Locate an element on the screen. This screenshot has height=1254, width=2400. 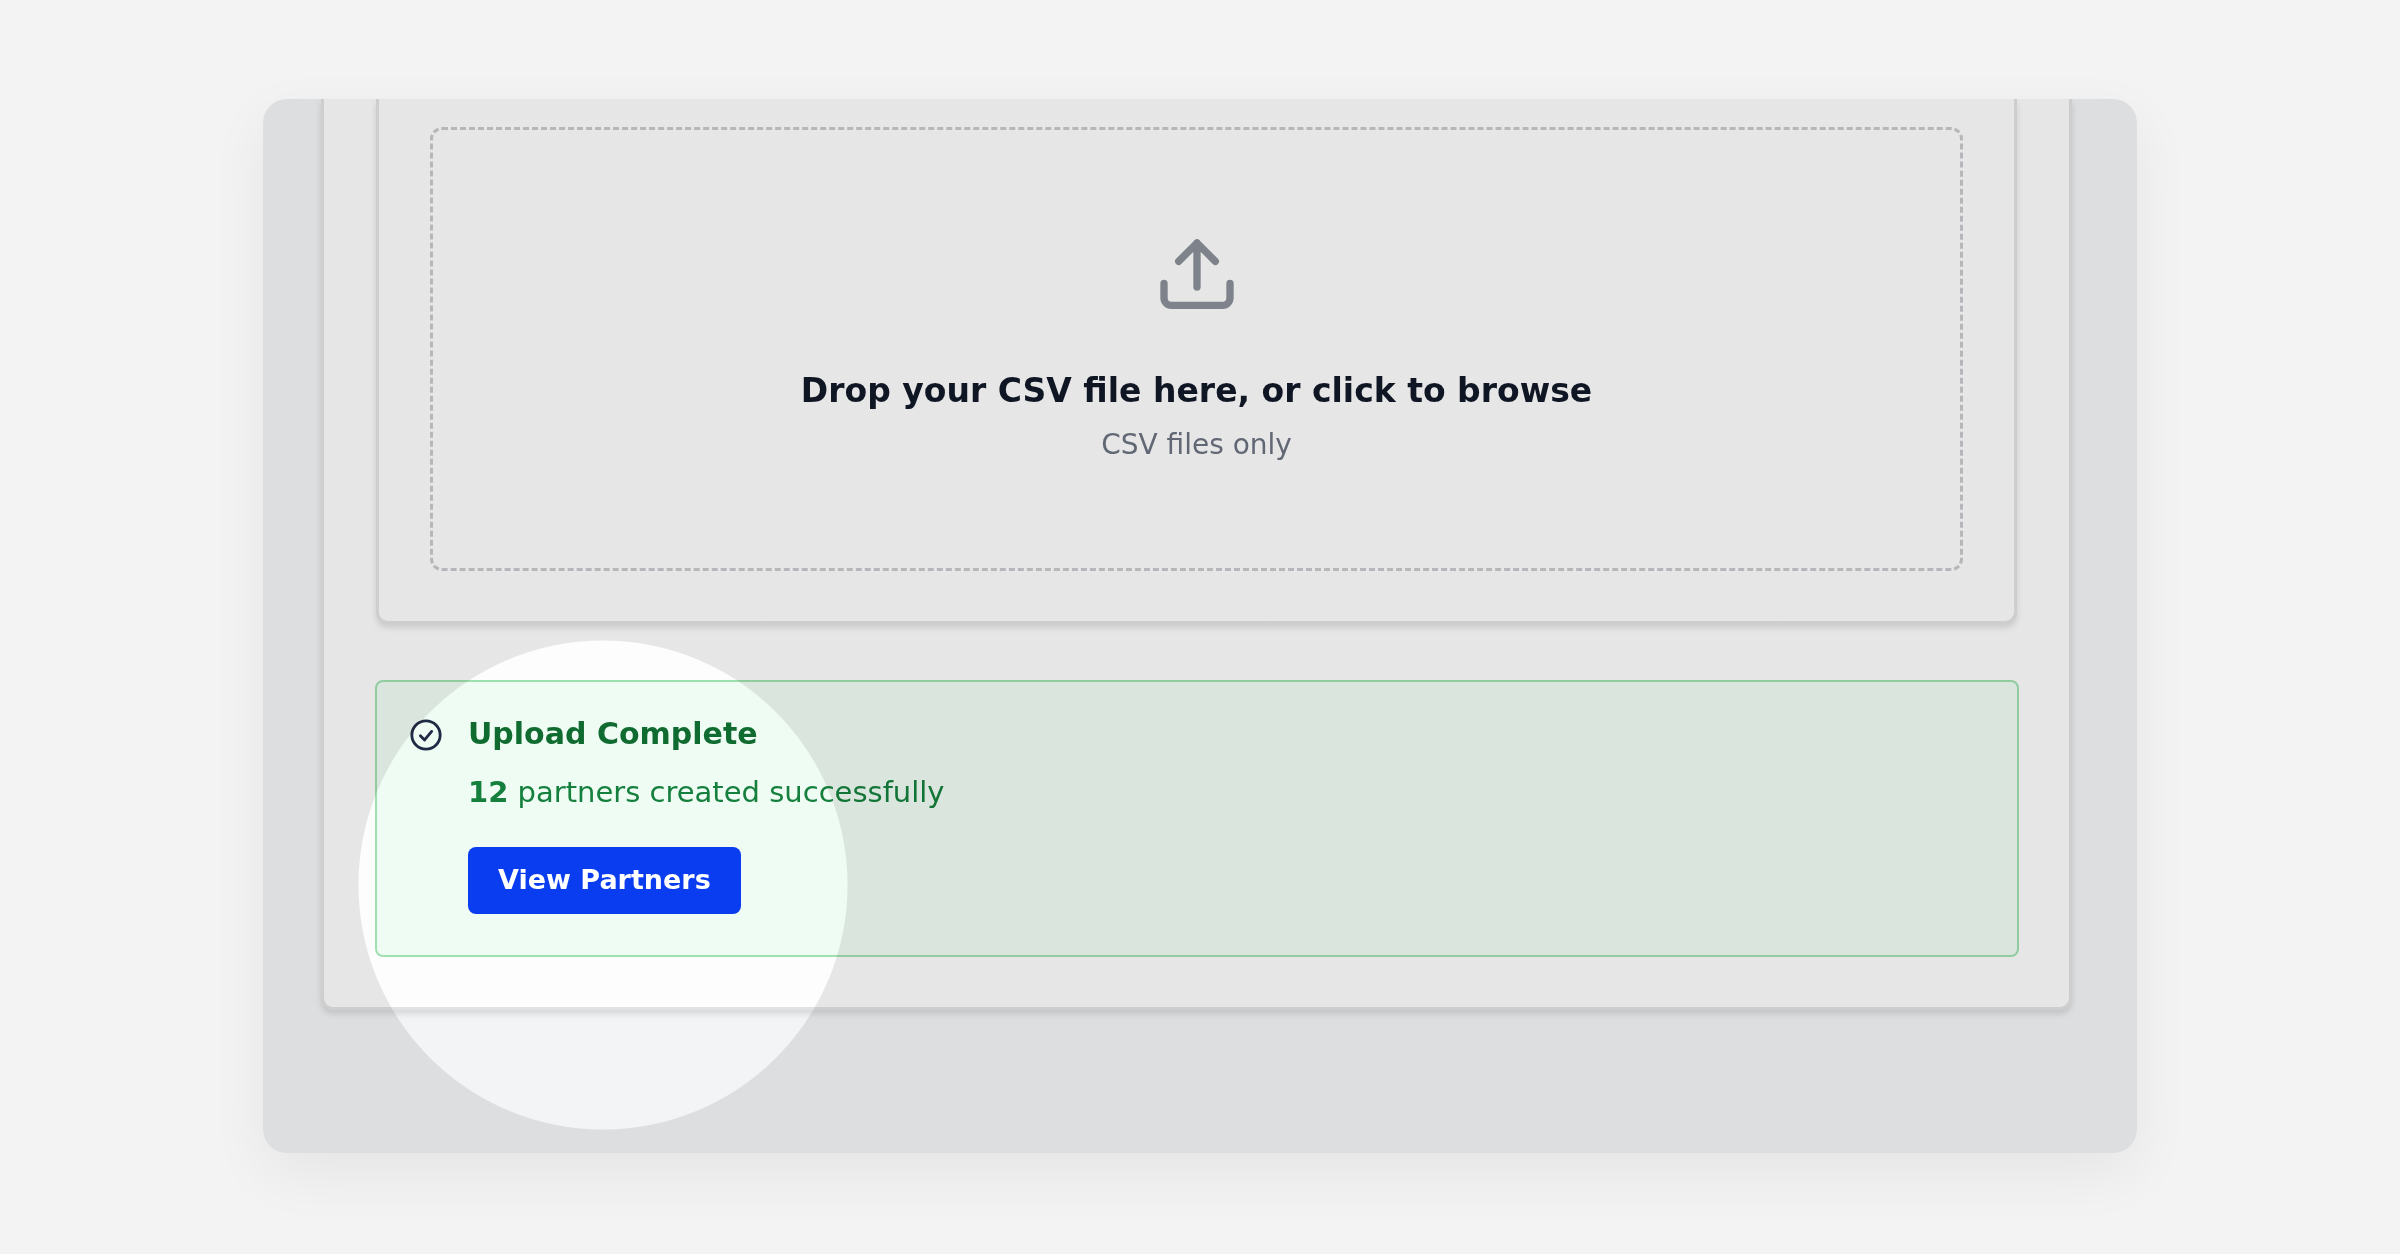
check-circle-icon is located at coordinates (426, 735).